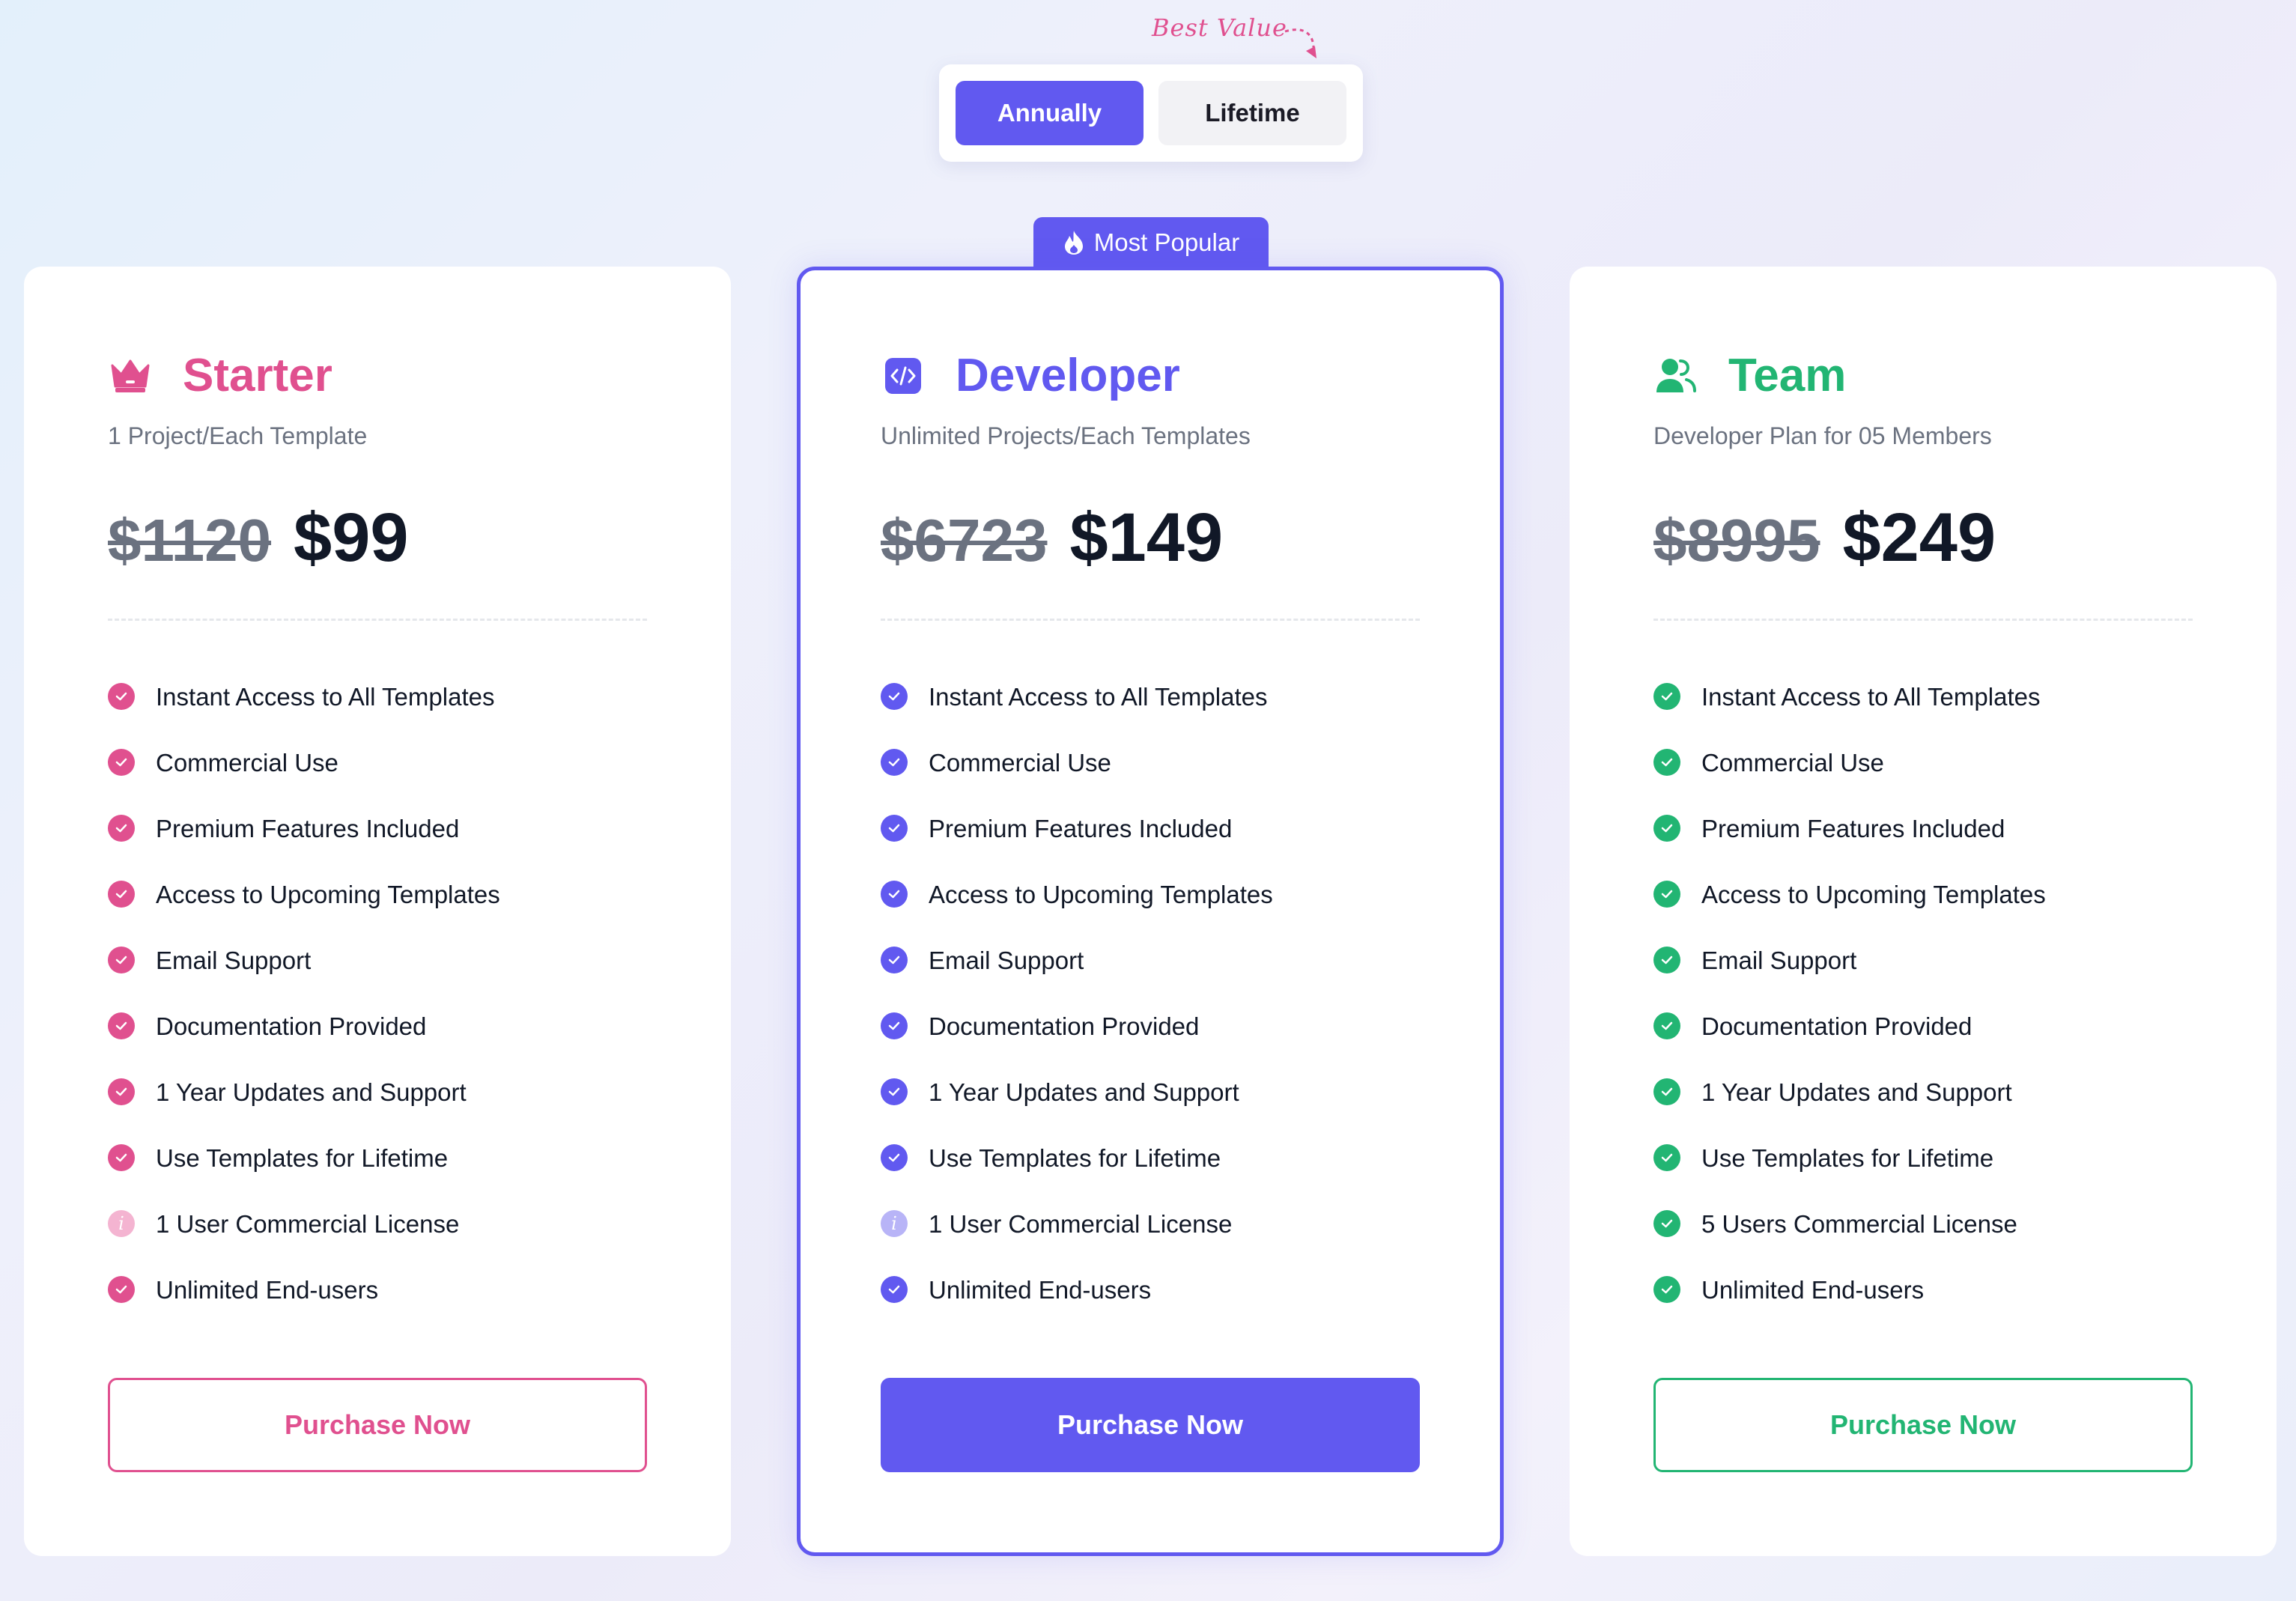 Image resolution: width=2296 pixels, height=1601 pixels. I want to click on crown-icon, so click(130, 375).